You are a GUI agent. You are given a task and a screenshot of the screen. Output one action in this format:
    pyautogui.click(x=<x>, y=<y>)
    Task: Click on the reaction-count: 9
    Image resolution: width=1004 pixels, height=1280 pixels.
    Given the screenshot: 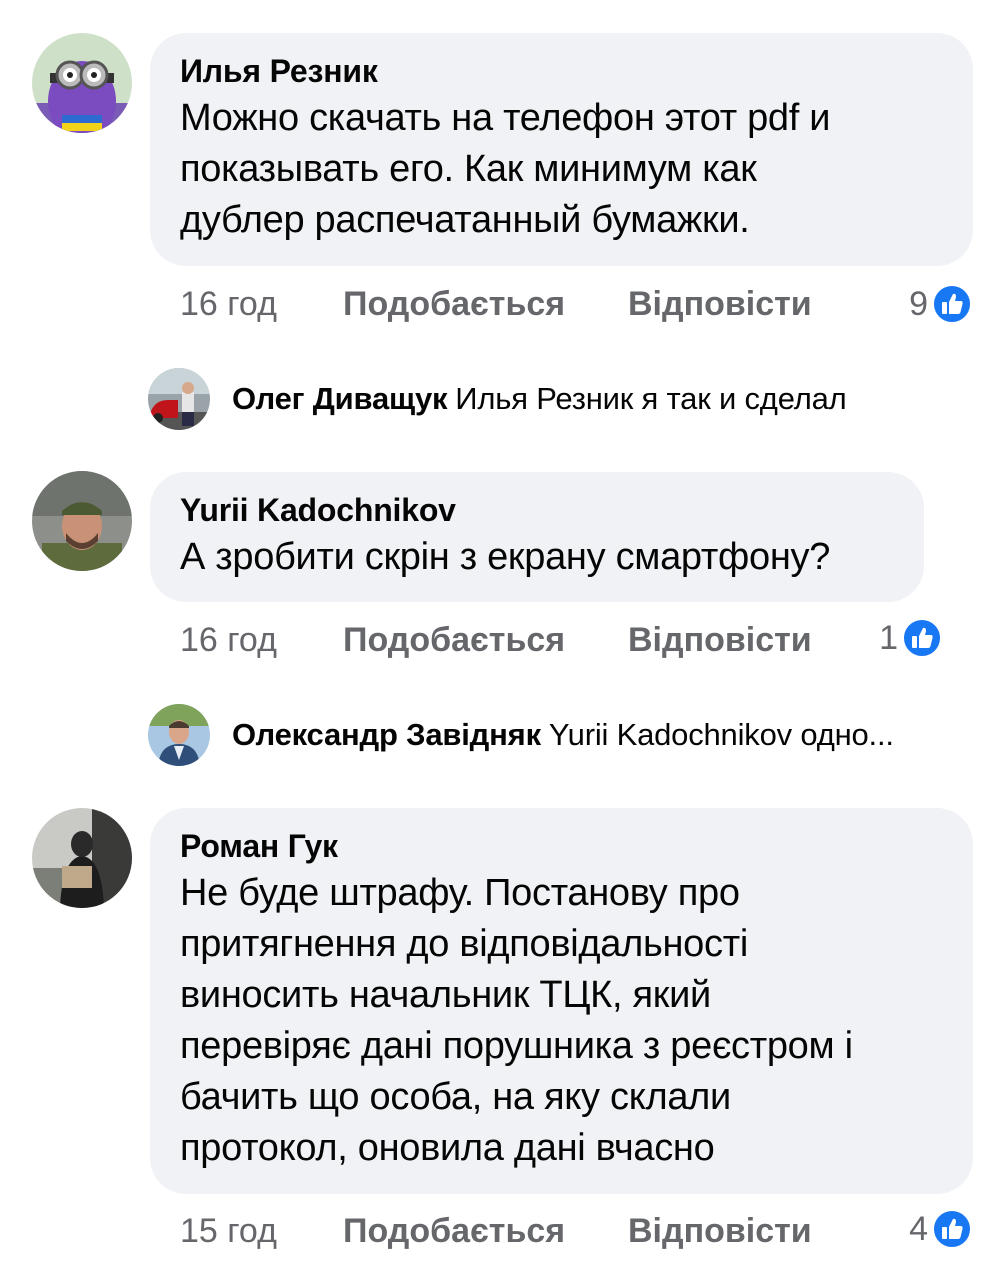 What is the action you would take?
    pyautogui.click(x=918, y=304)
    